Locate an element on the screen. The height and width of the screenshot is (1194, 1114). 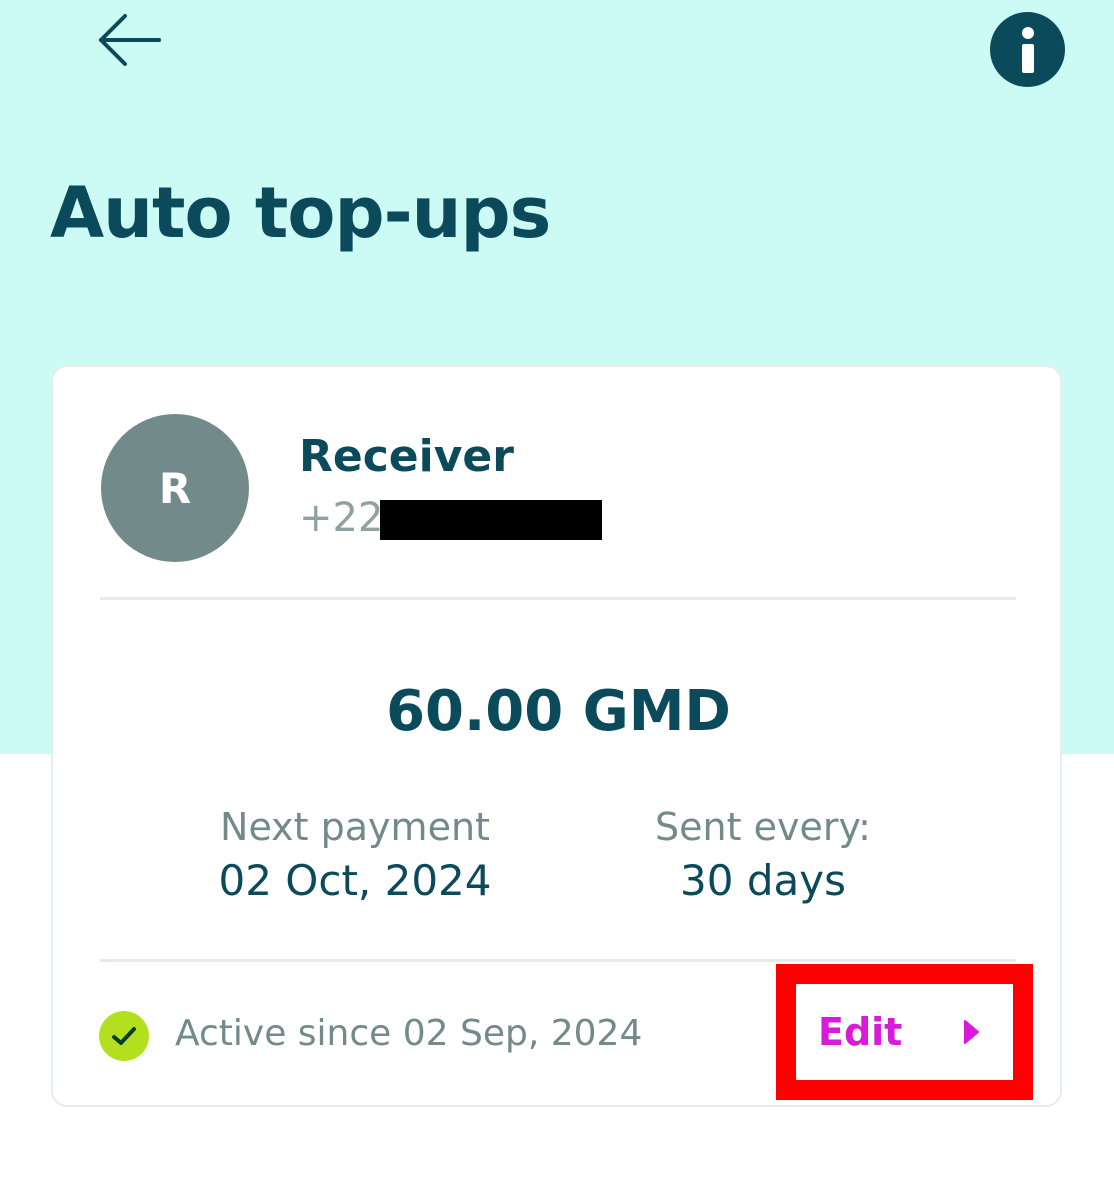
frequency-value: 30 days is located at coordinates (763, 880).